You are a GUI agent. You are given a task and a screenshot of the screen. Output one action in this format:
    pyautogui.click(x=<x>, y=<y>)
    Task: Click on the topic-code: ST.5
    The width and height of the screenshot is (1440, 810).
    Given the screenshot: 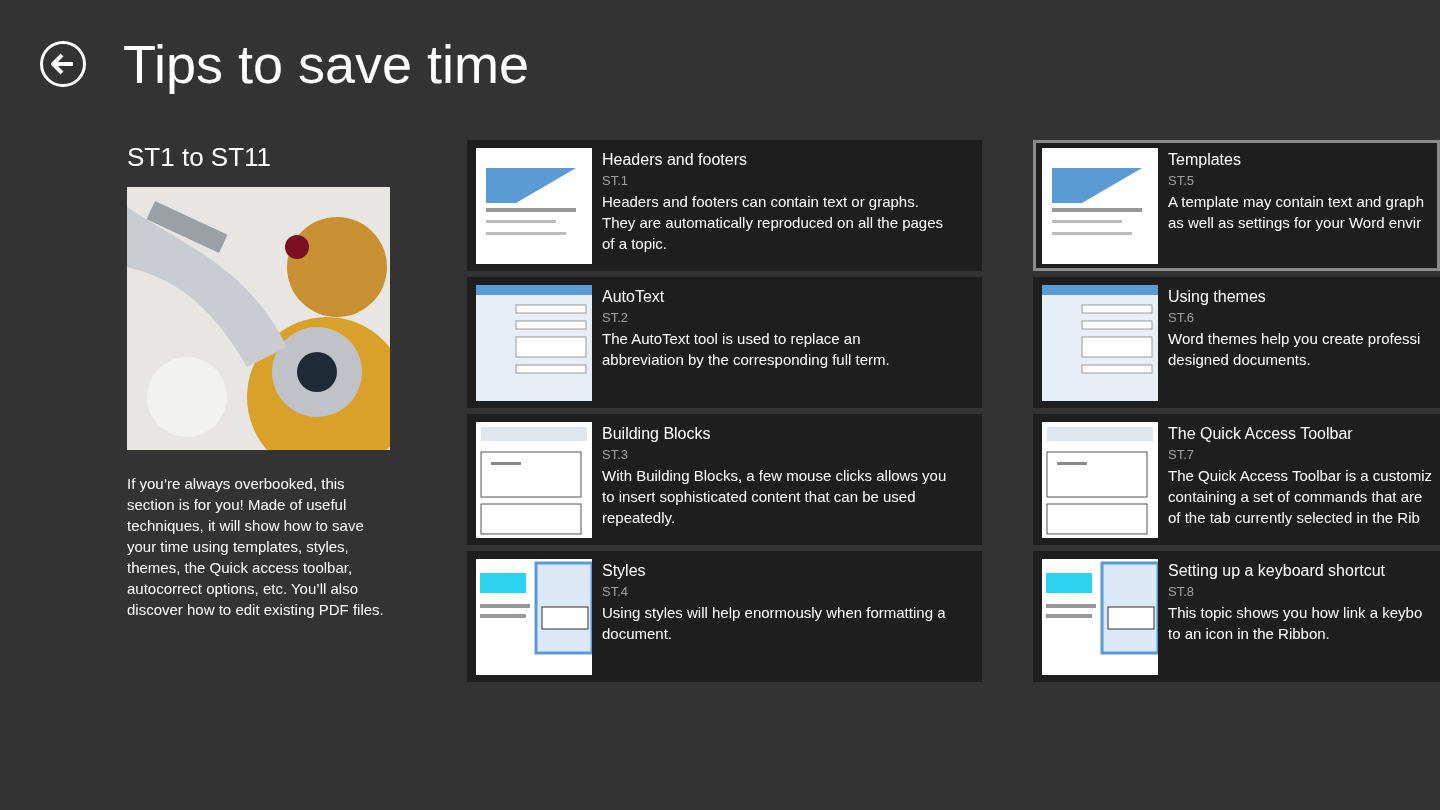 What is the action you would take?
    pyautogui.click(x=1181, y=181)
    